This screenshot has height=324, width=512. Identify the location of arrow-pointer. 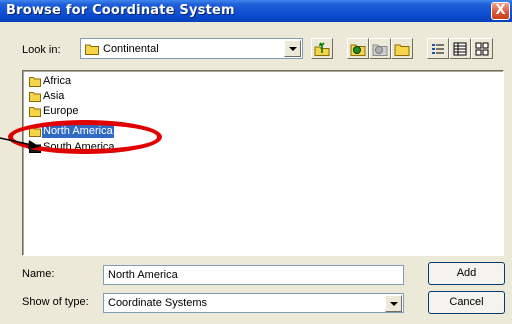
(20, 143).